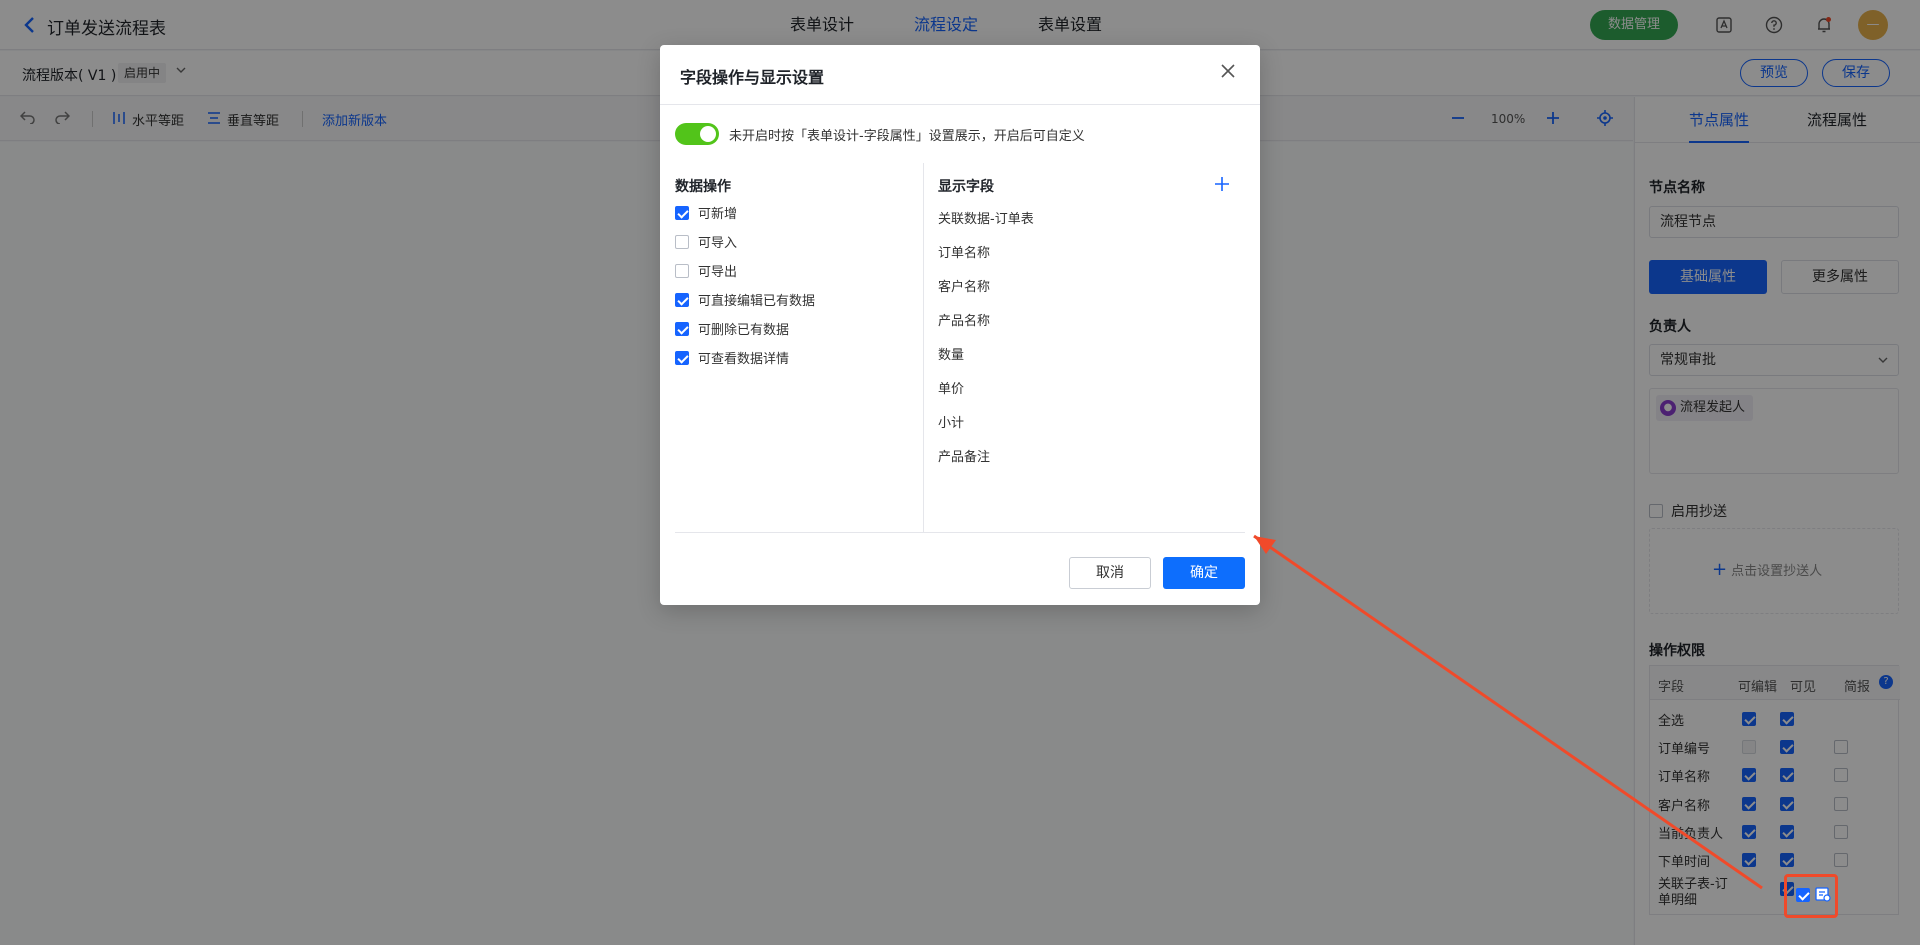 Image resolution: width=1920 pixels, height=945 pixels. I want to click on op-item: 可直接编辑已有数据, so click(745, 299).